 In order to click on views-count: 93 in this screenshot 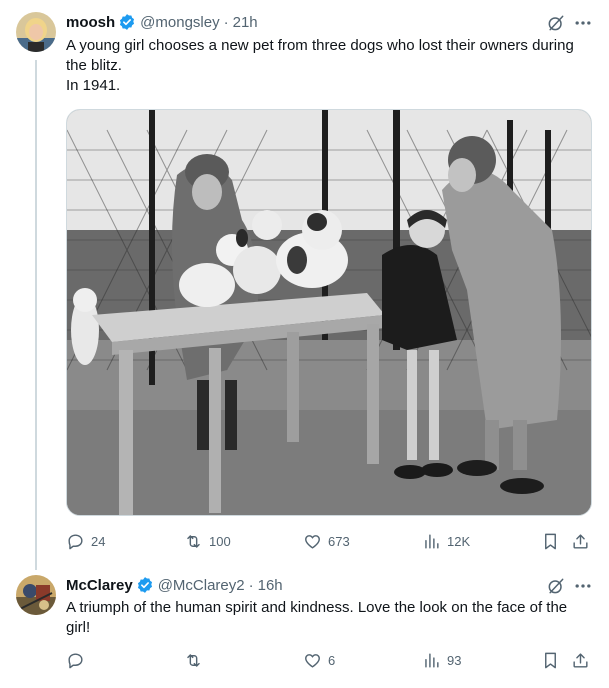, I will do `click(454, 660)`.